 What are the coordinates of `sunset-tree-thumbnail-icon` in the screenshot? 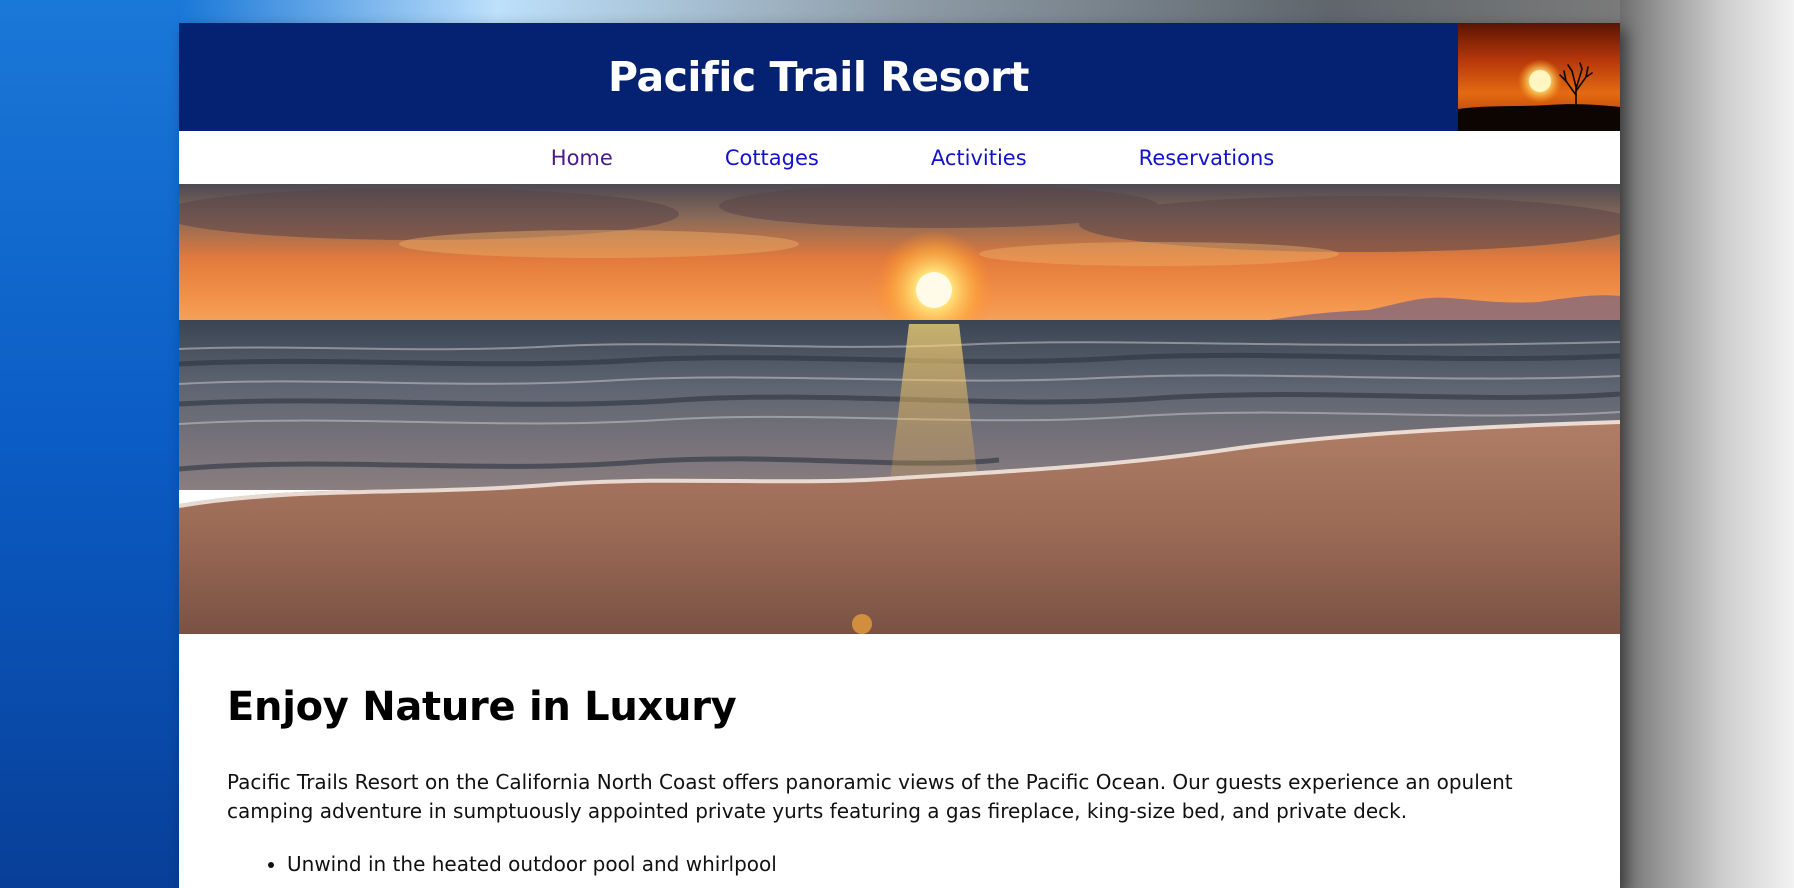 It's located at (1539, 77).